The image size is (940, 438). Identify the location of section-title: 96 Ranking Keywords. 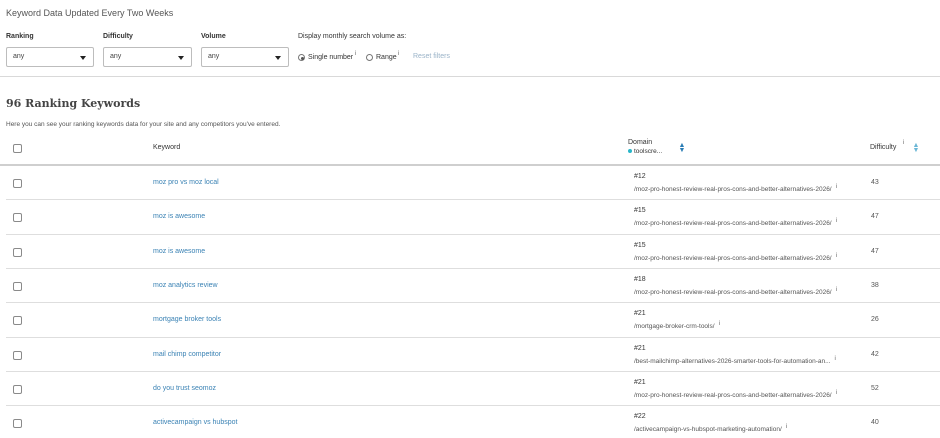
(73, 103).